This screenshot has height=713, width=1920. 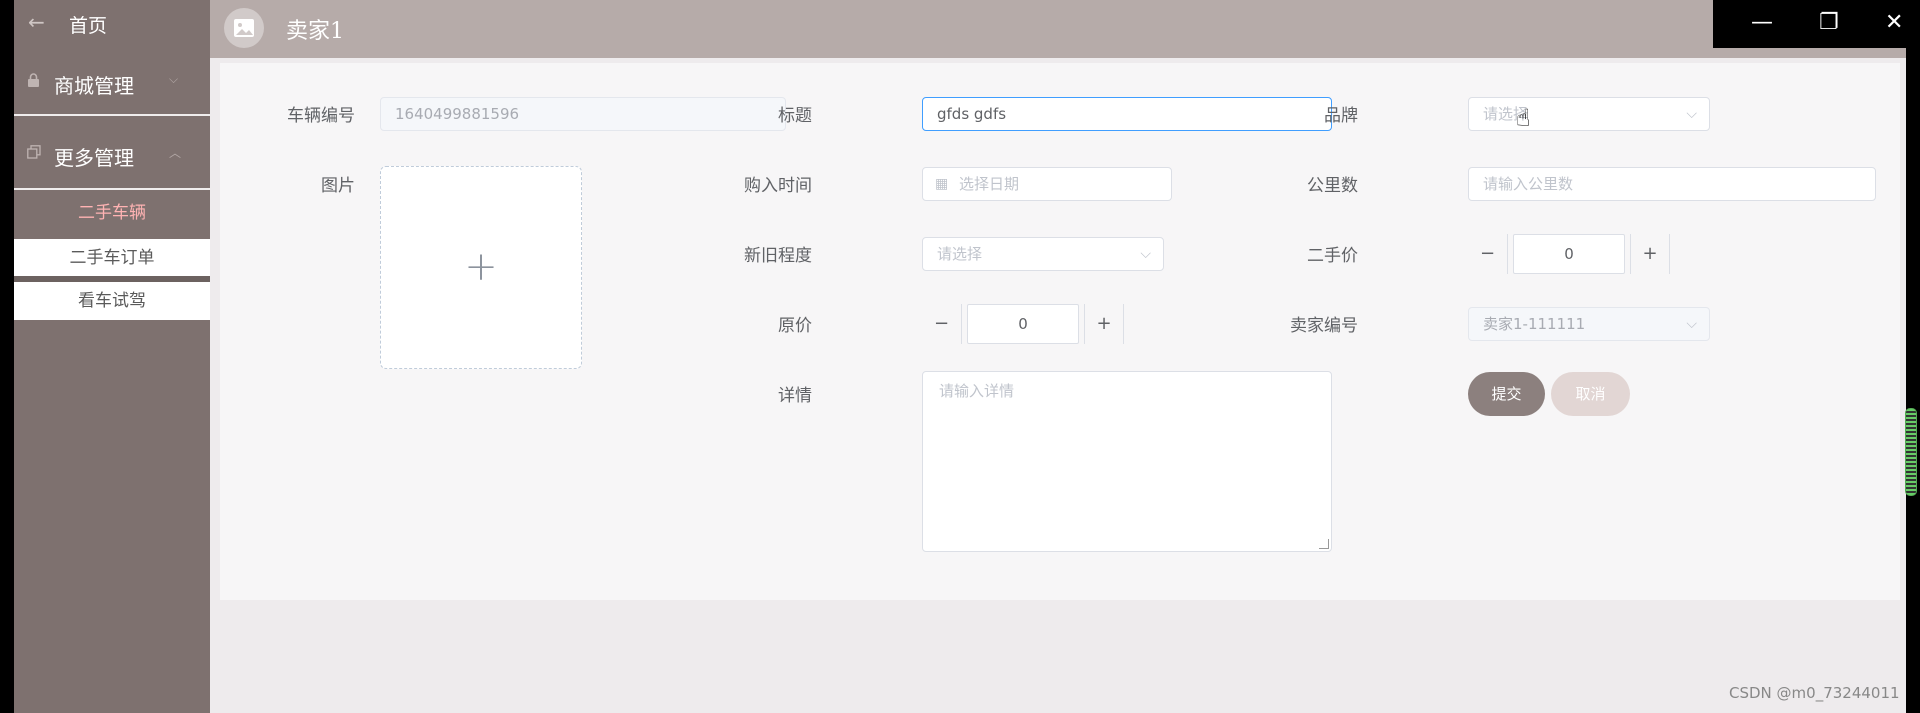 I want to click on image-upload: +, so click(x=481, y=267).